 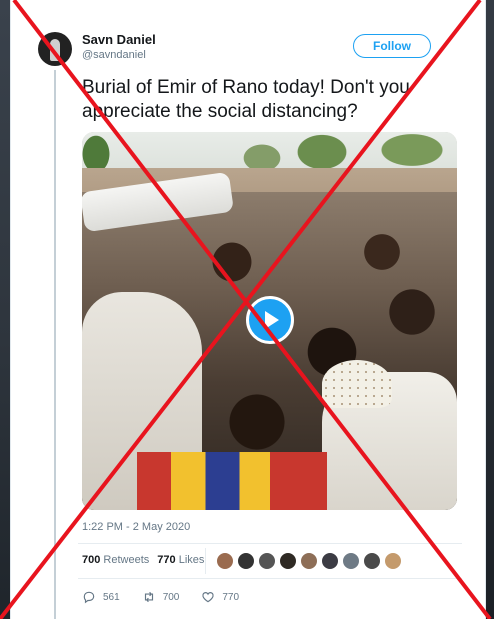 What do you see at coordinates (166, 560) in the screenshot?
I see `likes-count: 770` at bounding box center [166, 560].